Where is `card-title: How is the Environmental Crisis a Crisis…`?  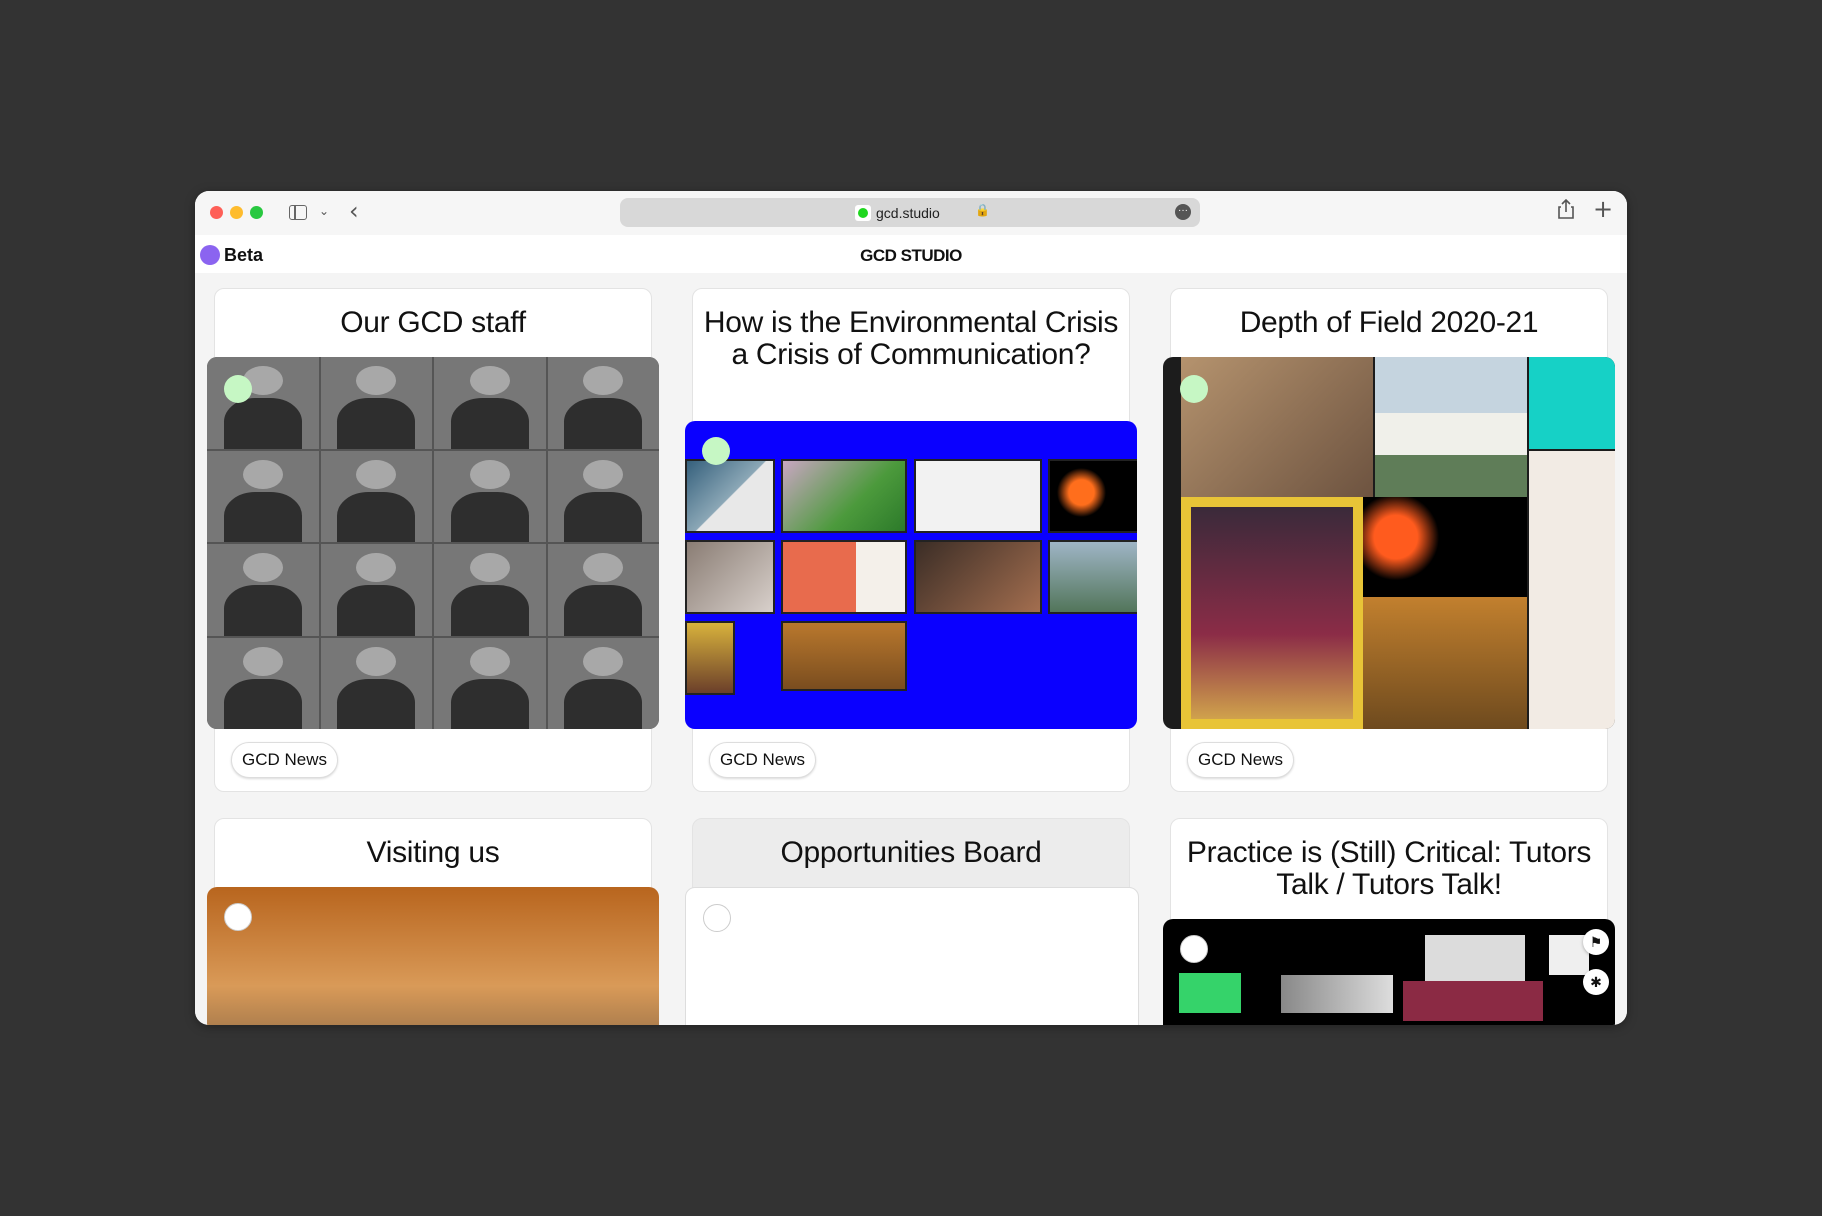 card-title: How is the Environmental Crisis a Crisis… is located at coordinates (911, 338).